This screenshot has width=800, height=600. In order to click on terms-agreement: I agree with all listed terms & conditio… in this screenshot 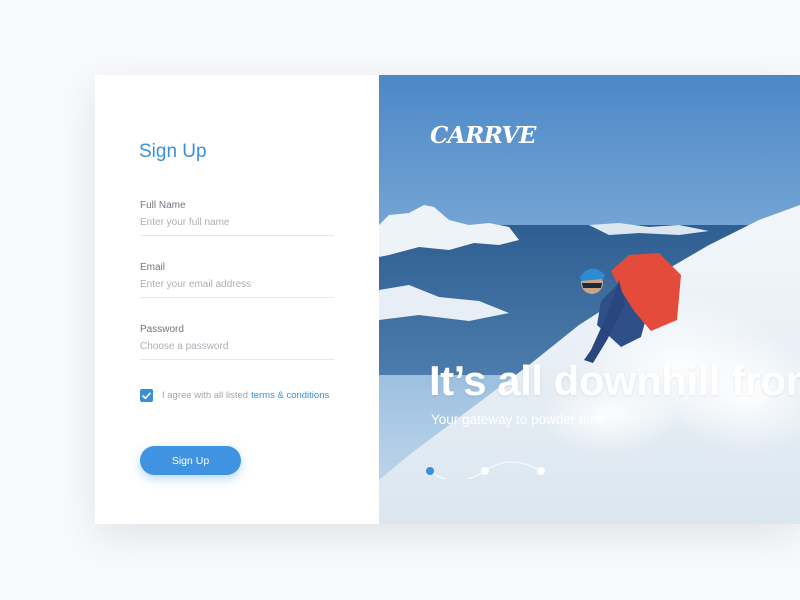, I will do `click(234, 395)`.